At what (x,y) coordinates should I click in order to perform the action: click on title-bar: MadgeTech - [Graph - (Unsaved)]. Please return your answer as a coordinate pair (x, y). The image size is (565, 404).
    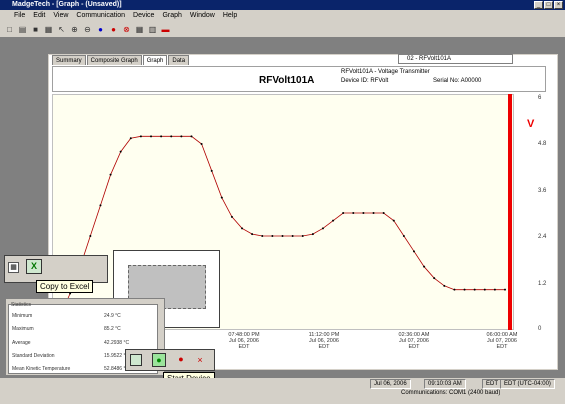
    Looking at the image, I should click on (282, 5).